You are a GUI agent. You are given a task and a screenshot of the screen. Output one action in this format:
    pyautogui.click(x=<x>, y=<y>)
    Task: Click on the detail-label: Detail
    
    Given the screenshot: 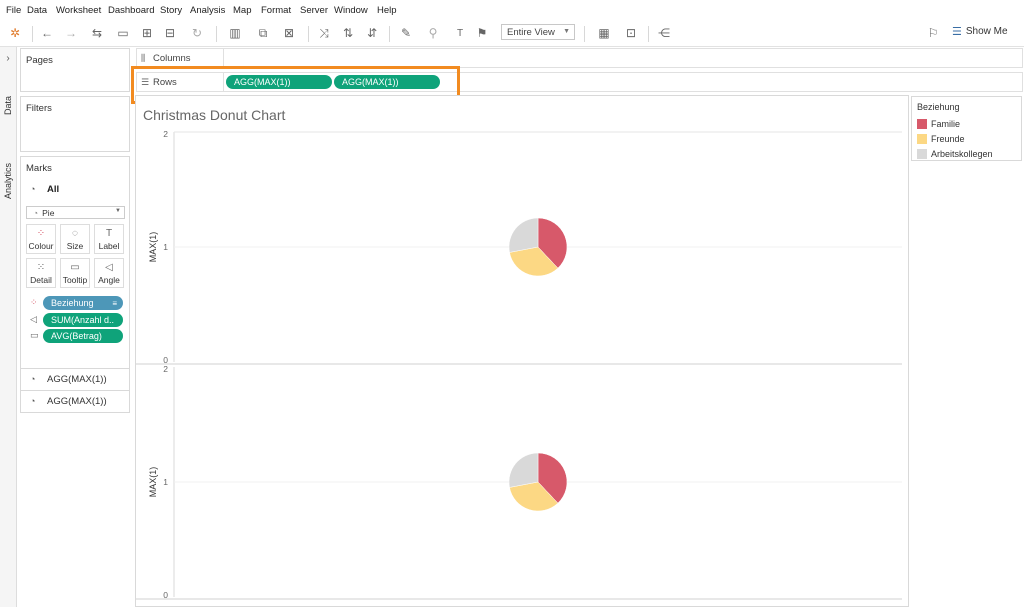 What is the action you would take?
    pyautogui.click(x=41, y=280)
    